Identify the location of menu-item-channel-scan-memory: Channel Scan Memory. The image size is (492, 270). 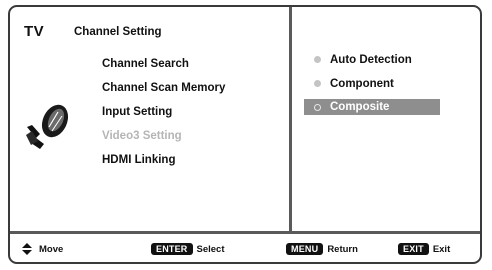
(163, 91).